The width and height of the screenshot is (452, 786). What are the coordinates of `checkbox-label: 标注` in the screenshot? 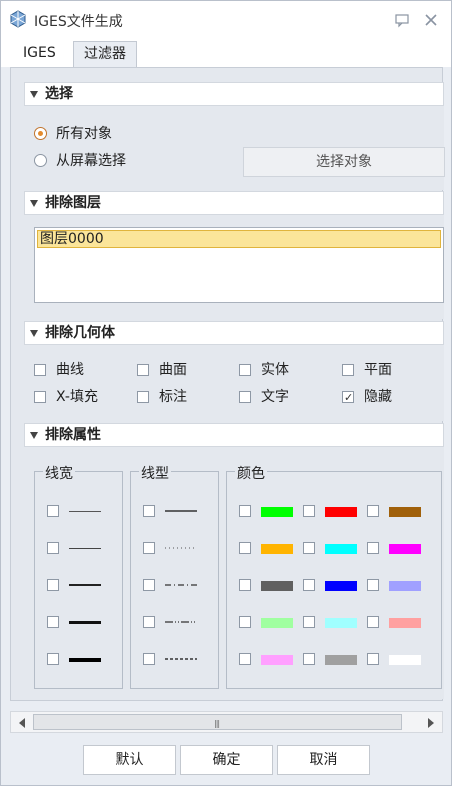 It's located at (173, 397).